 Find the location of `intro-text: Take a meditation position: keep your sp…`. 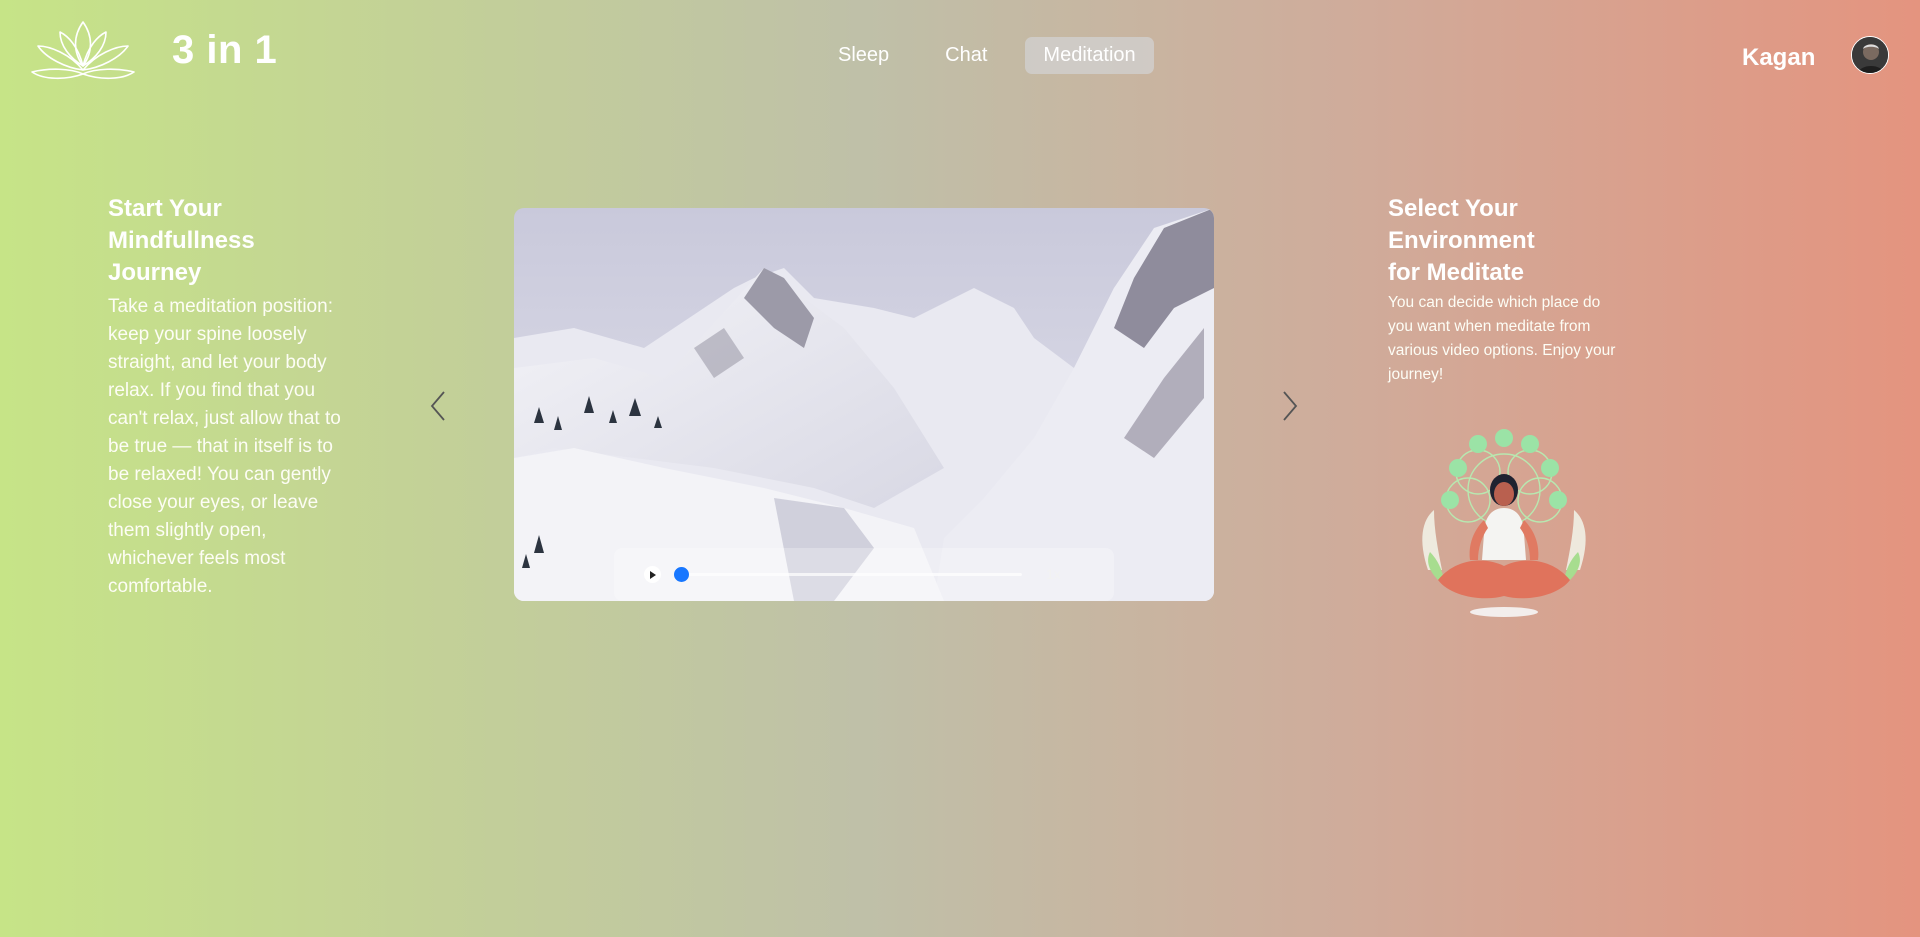

intro-text: Take a meditation position: keep your sp… is located at coordinates (224, 446).